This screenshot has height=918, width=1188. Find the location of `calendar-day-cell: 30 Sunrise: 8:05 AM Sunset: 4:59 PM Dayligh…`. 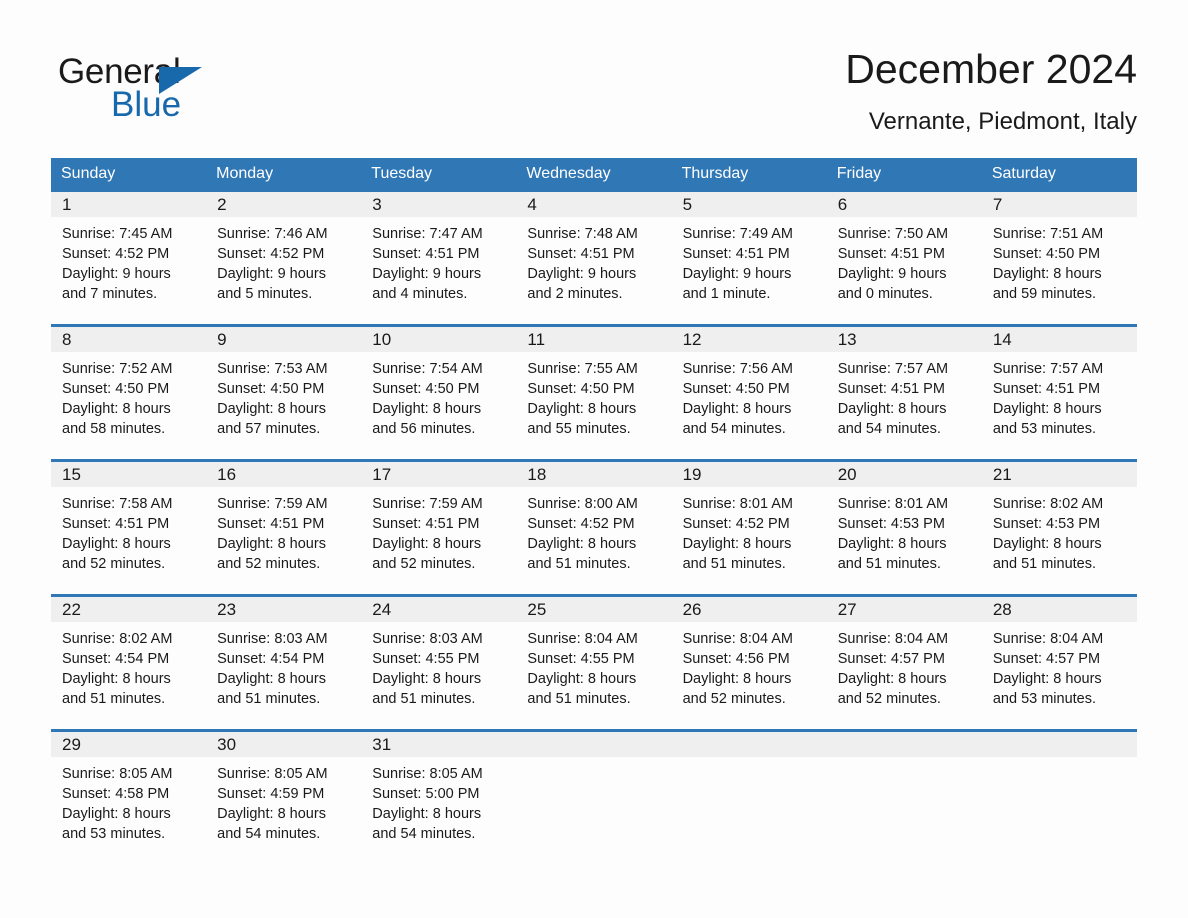

calendar-day-cell: 30 Sunrise: 8:05 AM Sunset: 4:59 PM Dayligh… is located at coordinates (284, 789).